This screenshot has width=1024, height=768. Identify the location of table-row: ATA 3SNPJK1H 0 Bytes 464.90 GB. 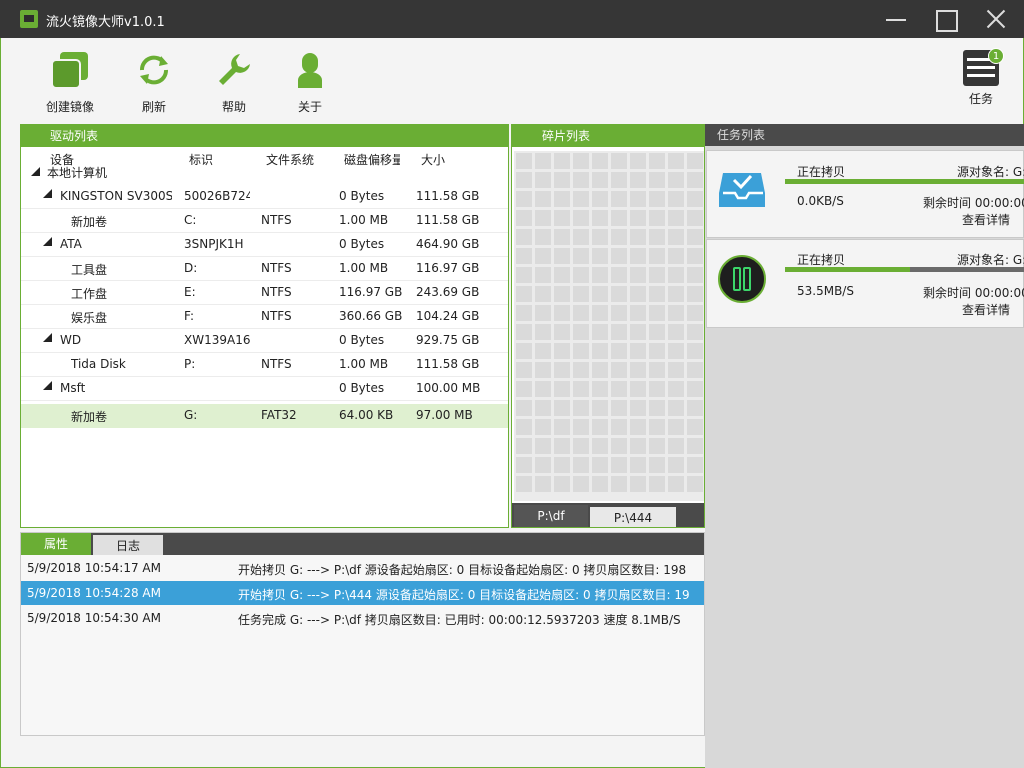
(264, 245).